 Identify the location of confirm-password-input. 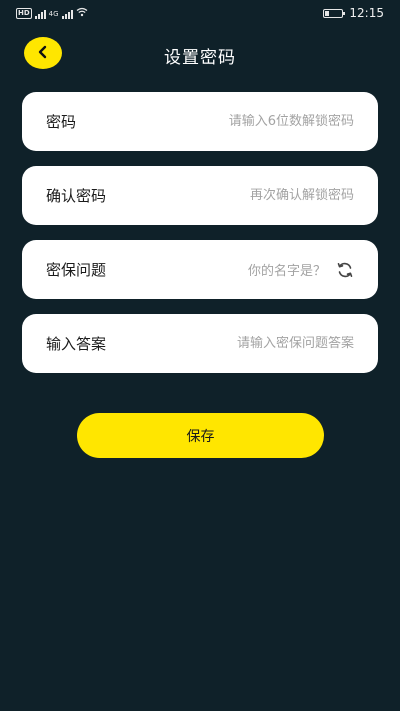
(259, 195).